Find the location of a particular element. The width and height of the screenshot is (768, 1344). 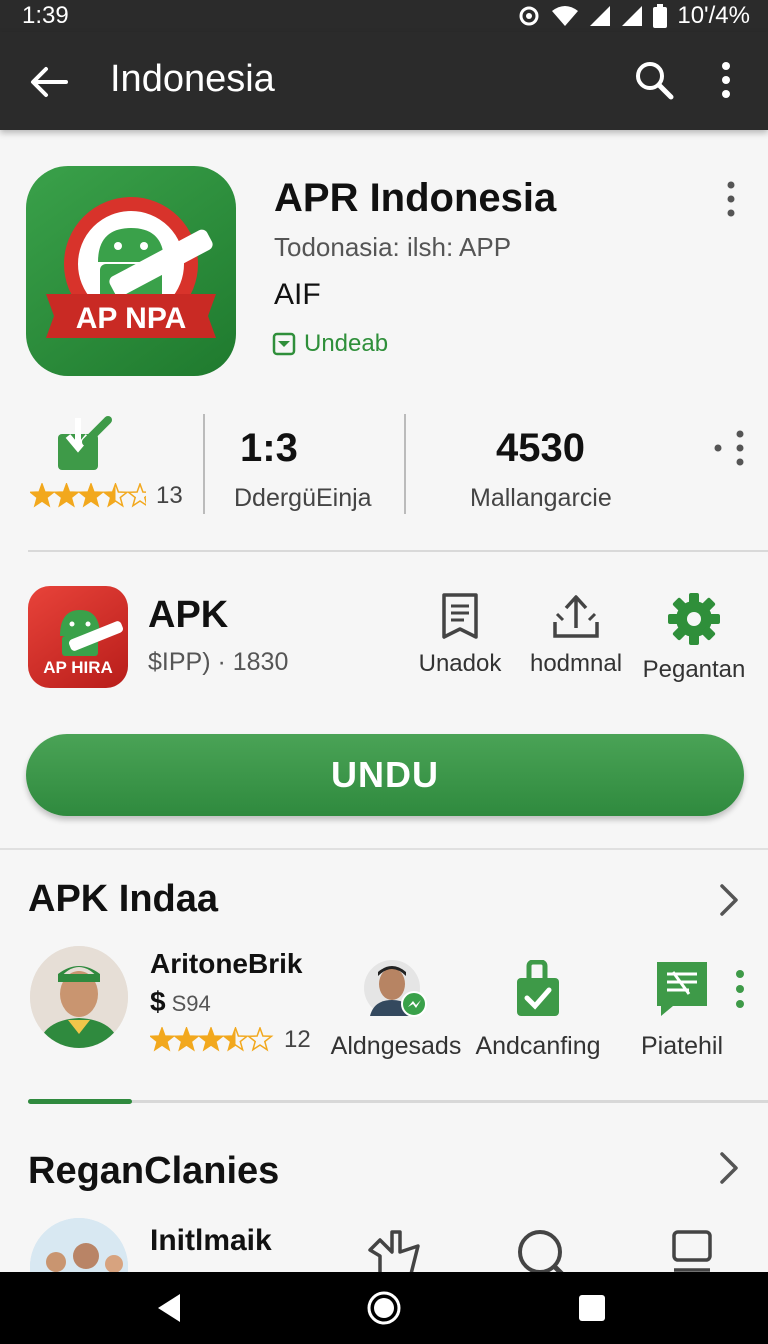

action-label: hodmnal is located at coordinates (576, 663).